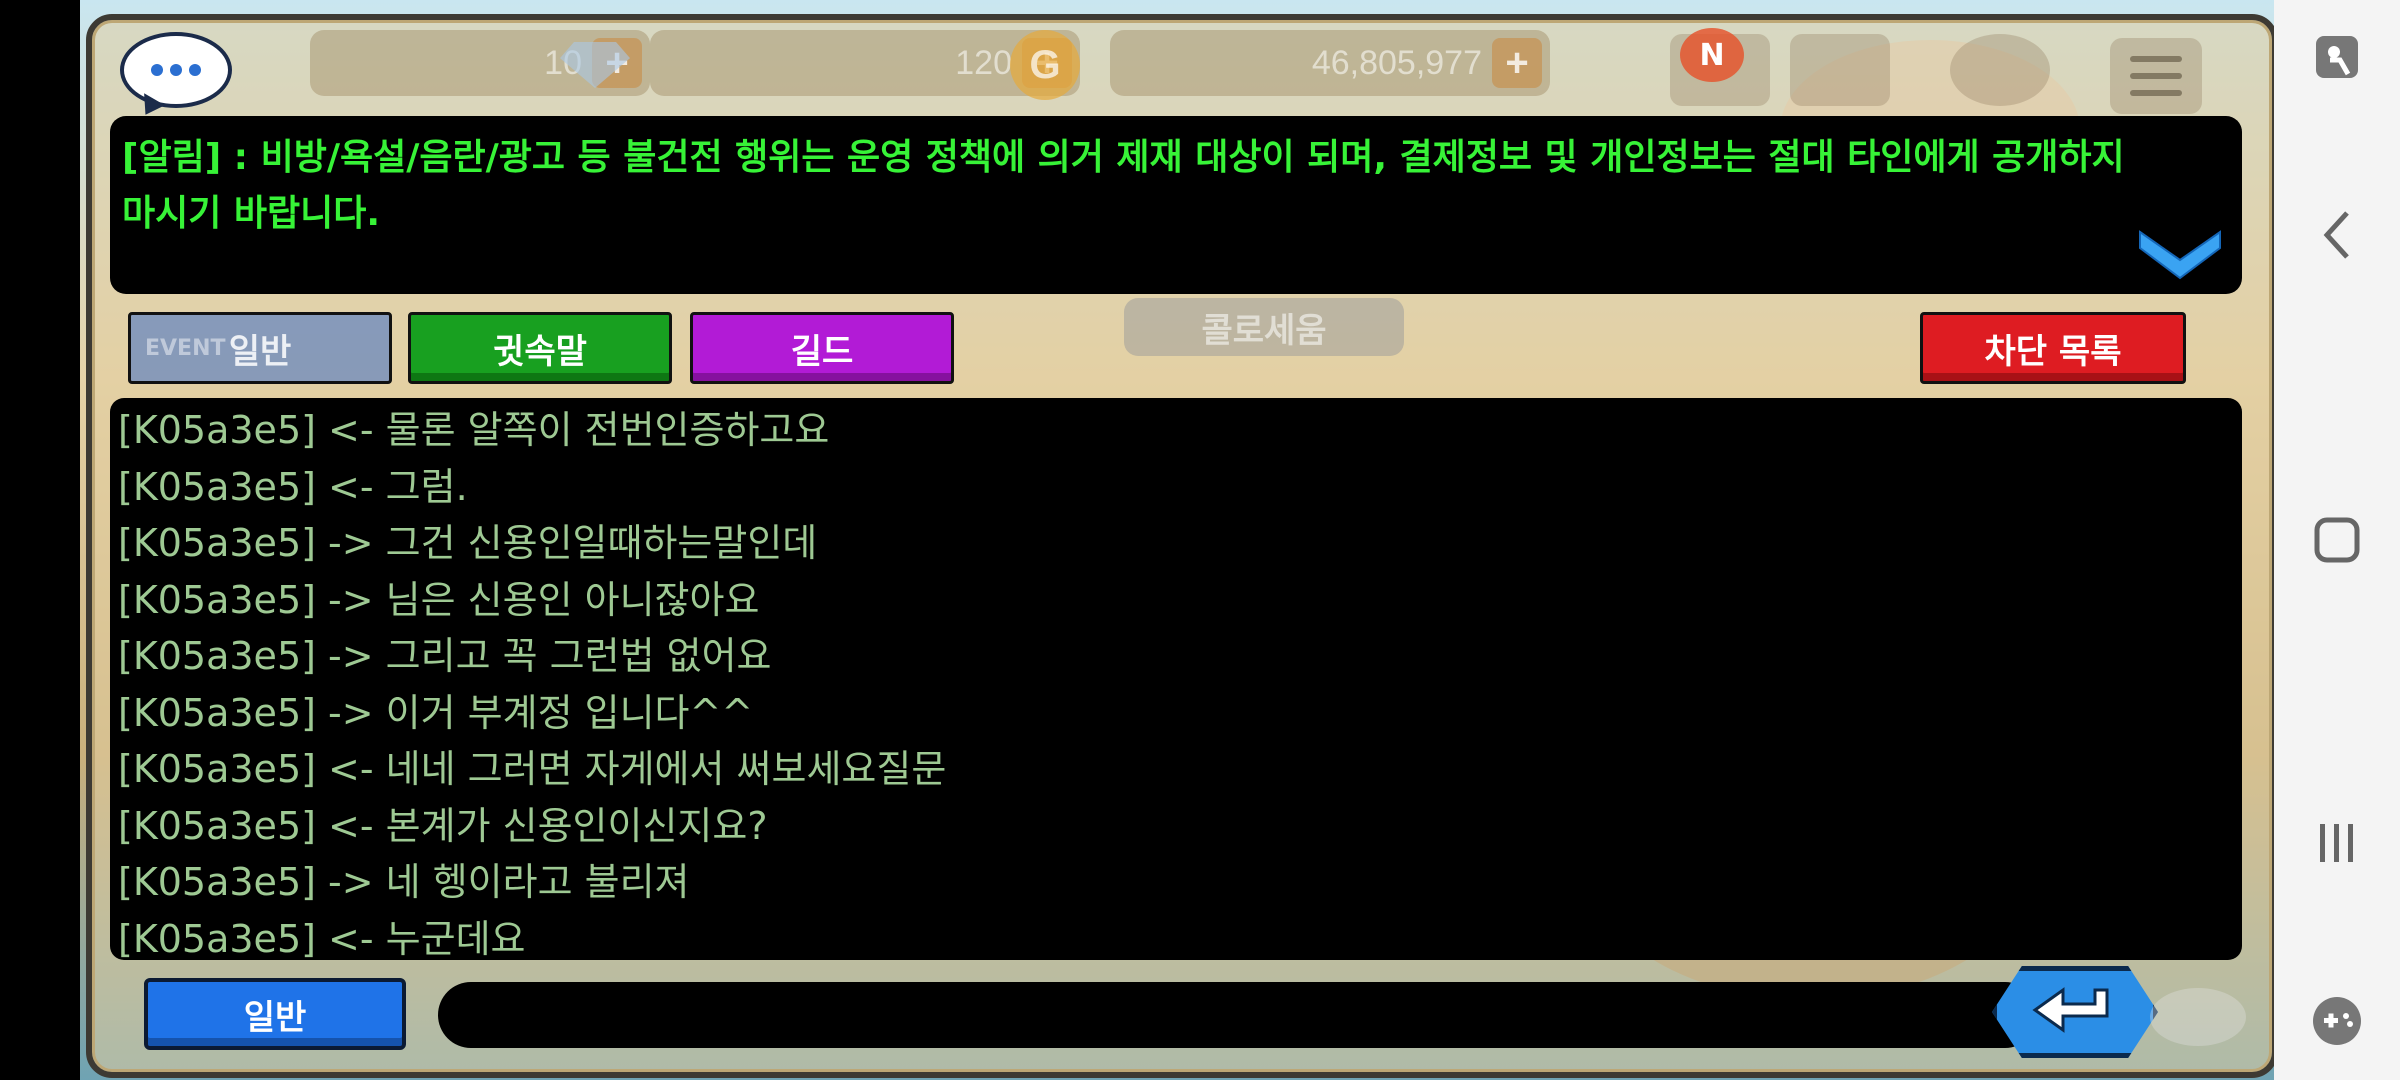  Describe the element at coordinates (445, 656) in the screenshot. I see `chat-message: [K05a3e5] -> 그리고 꼭 그런법 없어요` at that location.